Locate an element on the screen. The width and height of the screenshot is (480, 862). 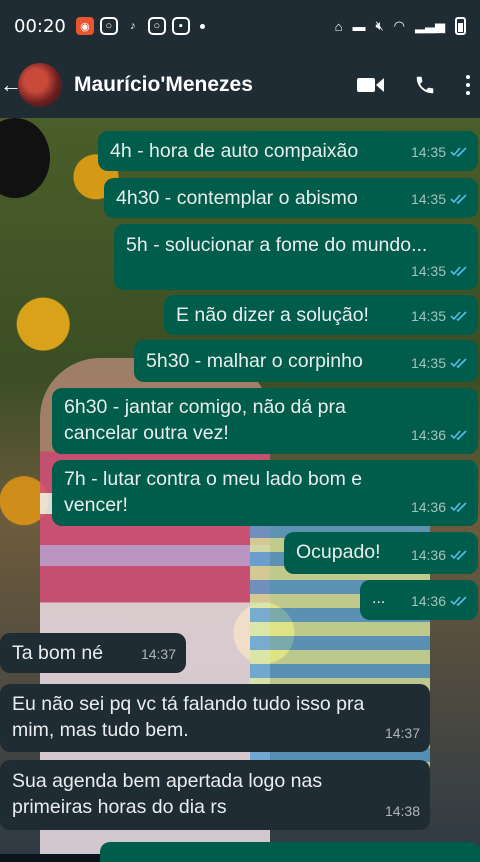
voice-call-icon is located at coordinates (425, 85).